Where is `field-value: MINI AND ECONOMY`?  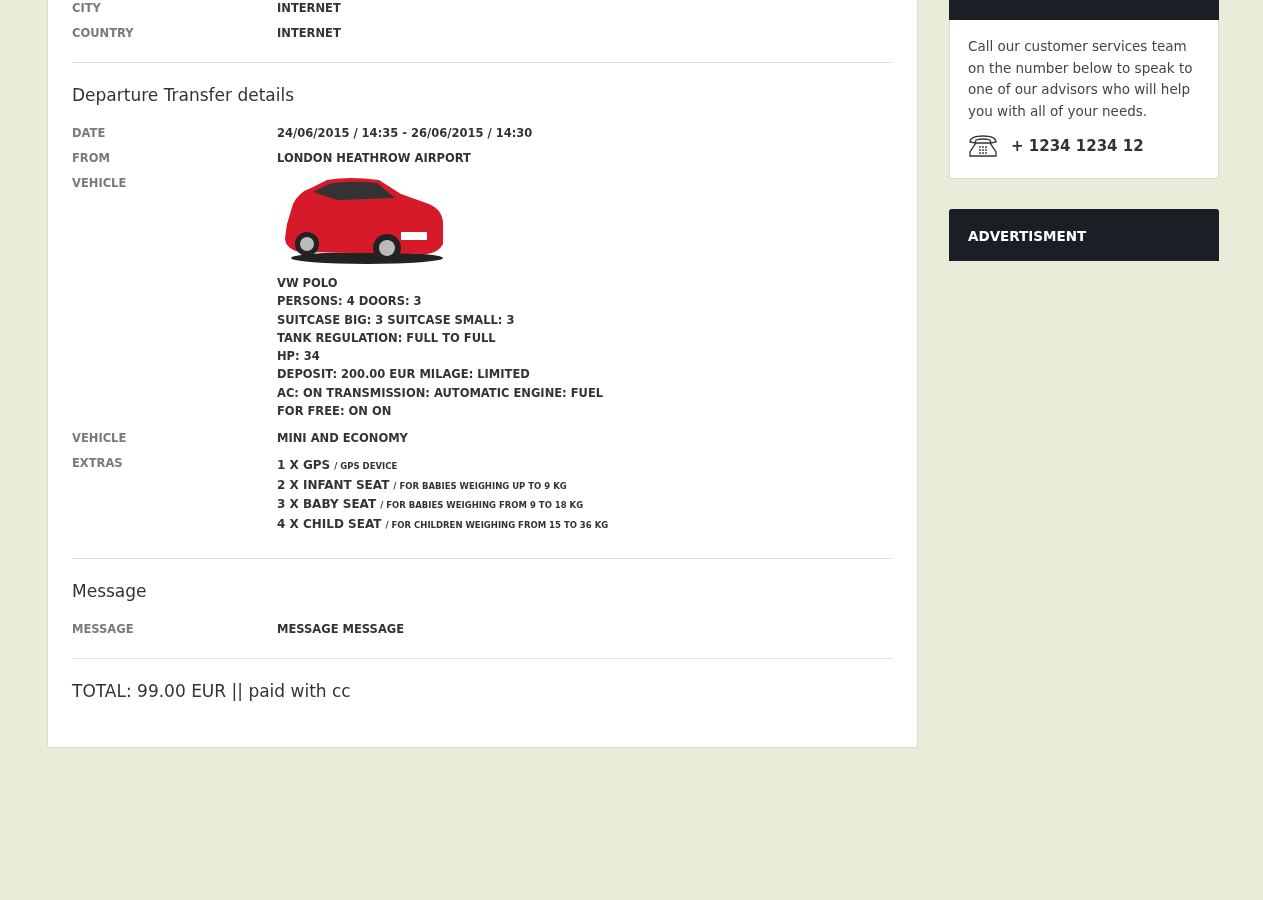 field-value: MINI AND ECONOMY is located at coordinates (342, 438).